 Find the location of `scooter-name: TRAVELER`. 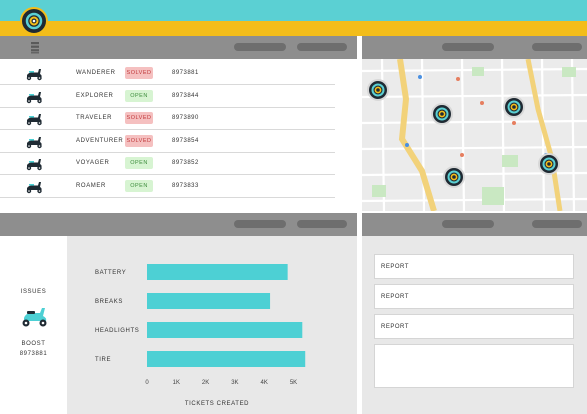

scooter-name: TRAVELER is located at coordinates (94, 118).